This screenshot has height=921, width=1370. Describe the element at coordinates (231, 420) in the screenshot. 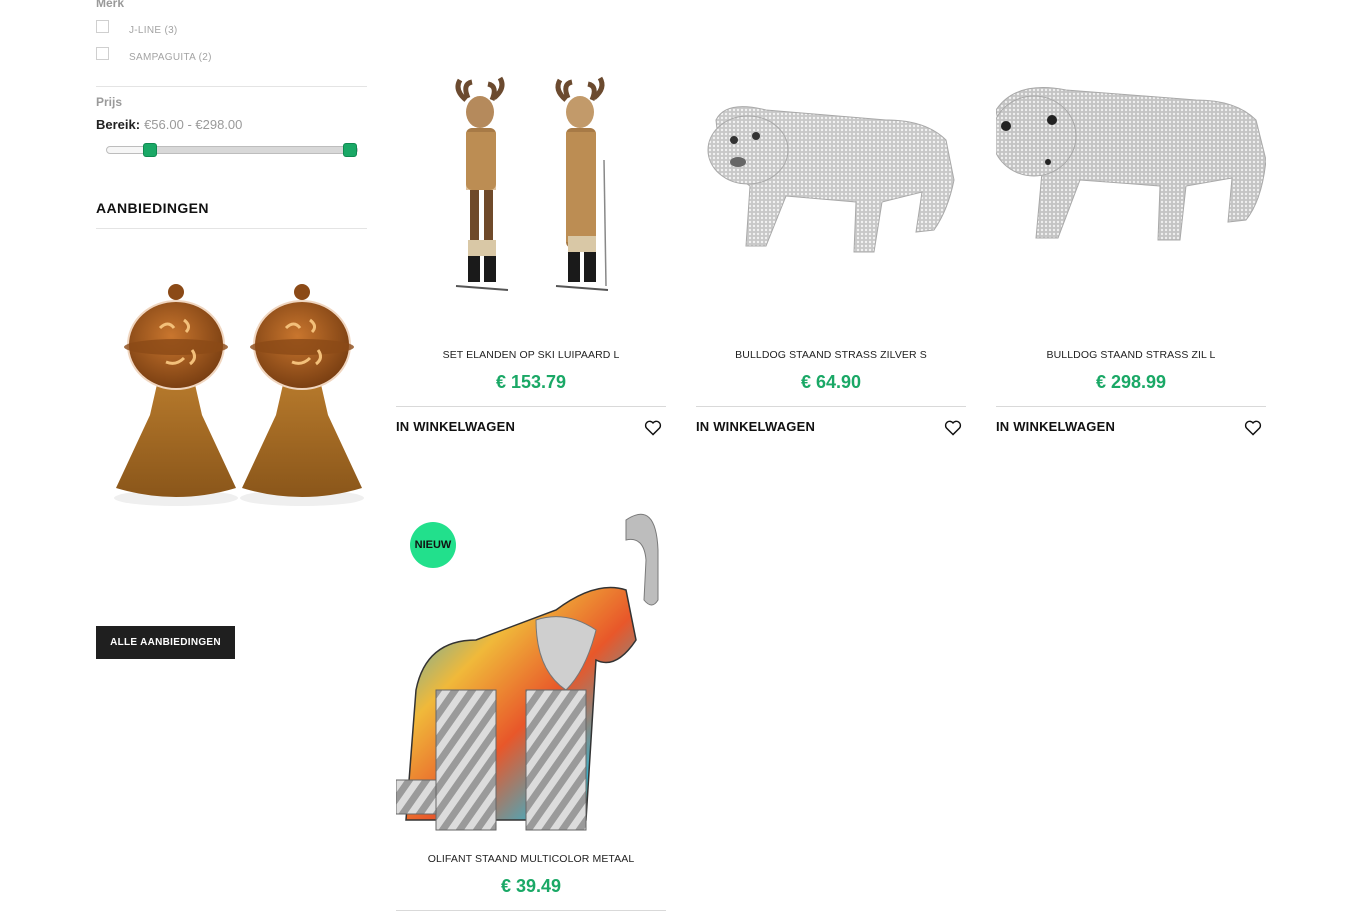

I see `lantern-pair-image` at that location.